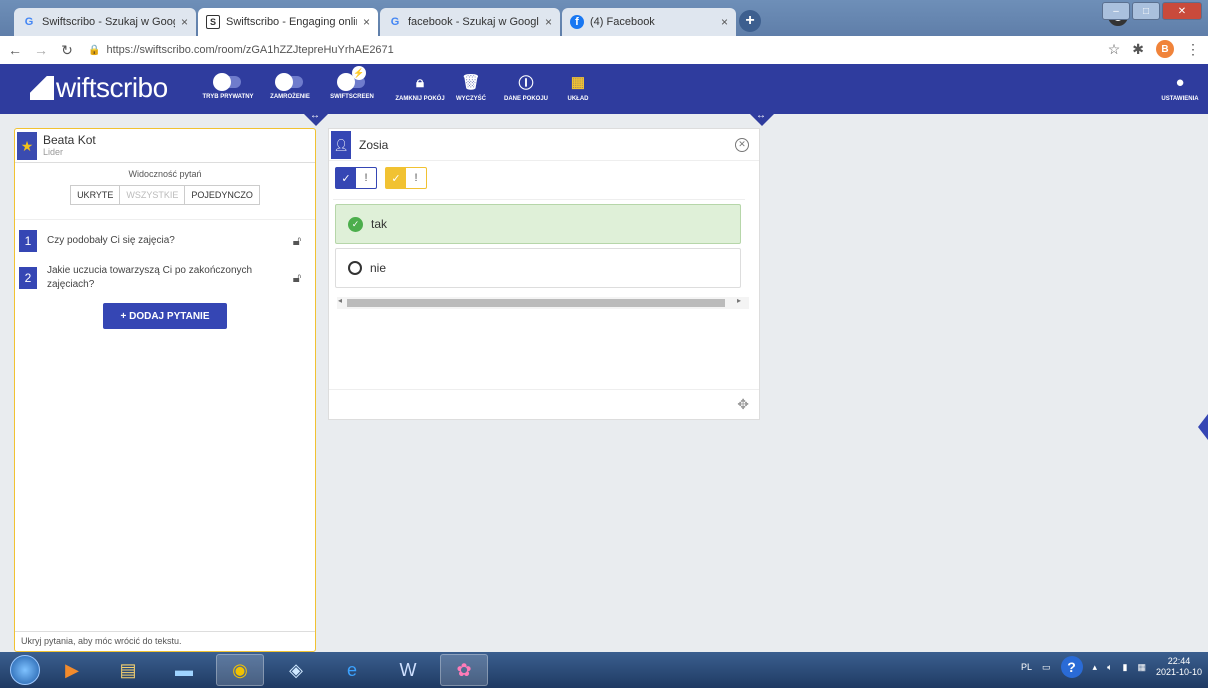  Describe the element at coordinates (42, 88) in the screenshot. I see `logo-mark-icon` at that location.